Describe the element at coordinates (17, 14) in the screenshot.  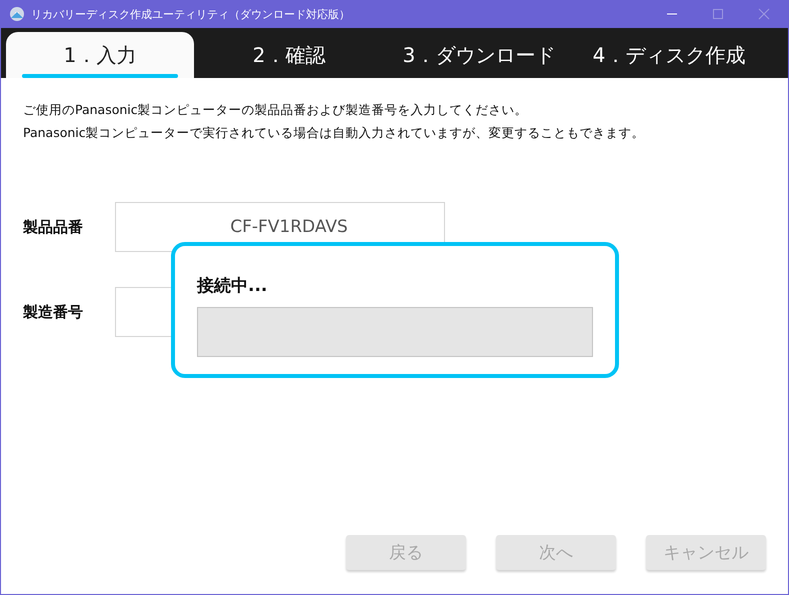
I see `app-icon` at that location.